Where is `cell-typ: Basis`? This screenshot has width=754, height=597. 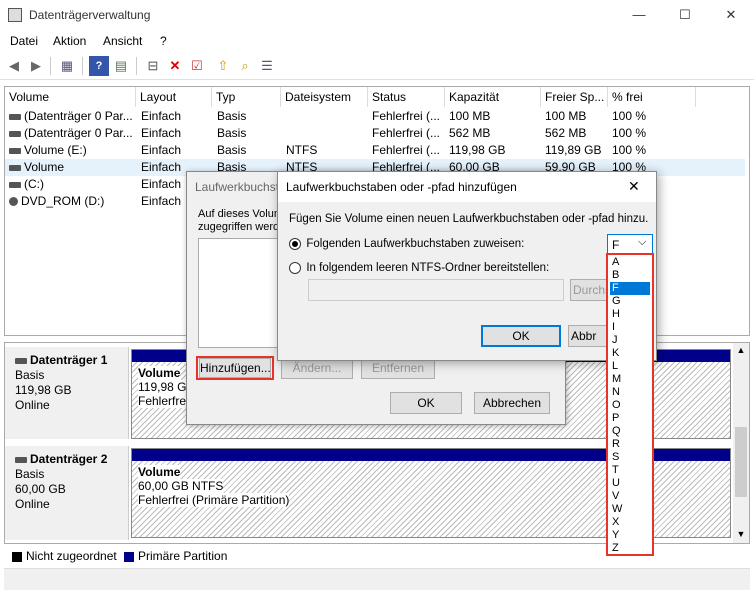
cell-typ: Basis is located at coordinates (232, 133).